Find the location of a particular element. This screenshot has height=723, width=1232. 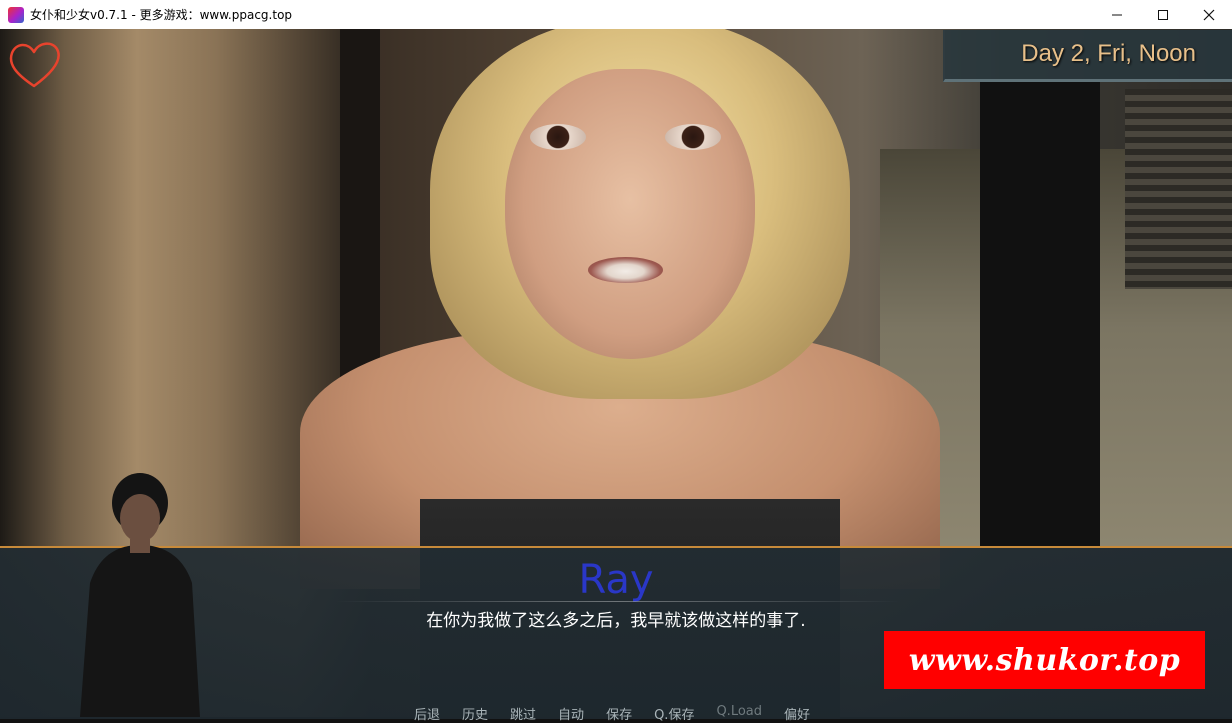

date-time-panel: Day 2, Fri, Noon is located at coordinates (1087, 56).